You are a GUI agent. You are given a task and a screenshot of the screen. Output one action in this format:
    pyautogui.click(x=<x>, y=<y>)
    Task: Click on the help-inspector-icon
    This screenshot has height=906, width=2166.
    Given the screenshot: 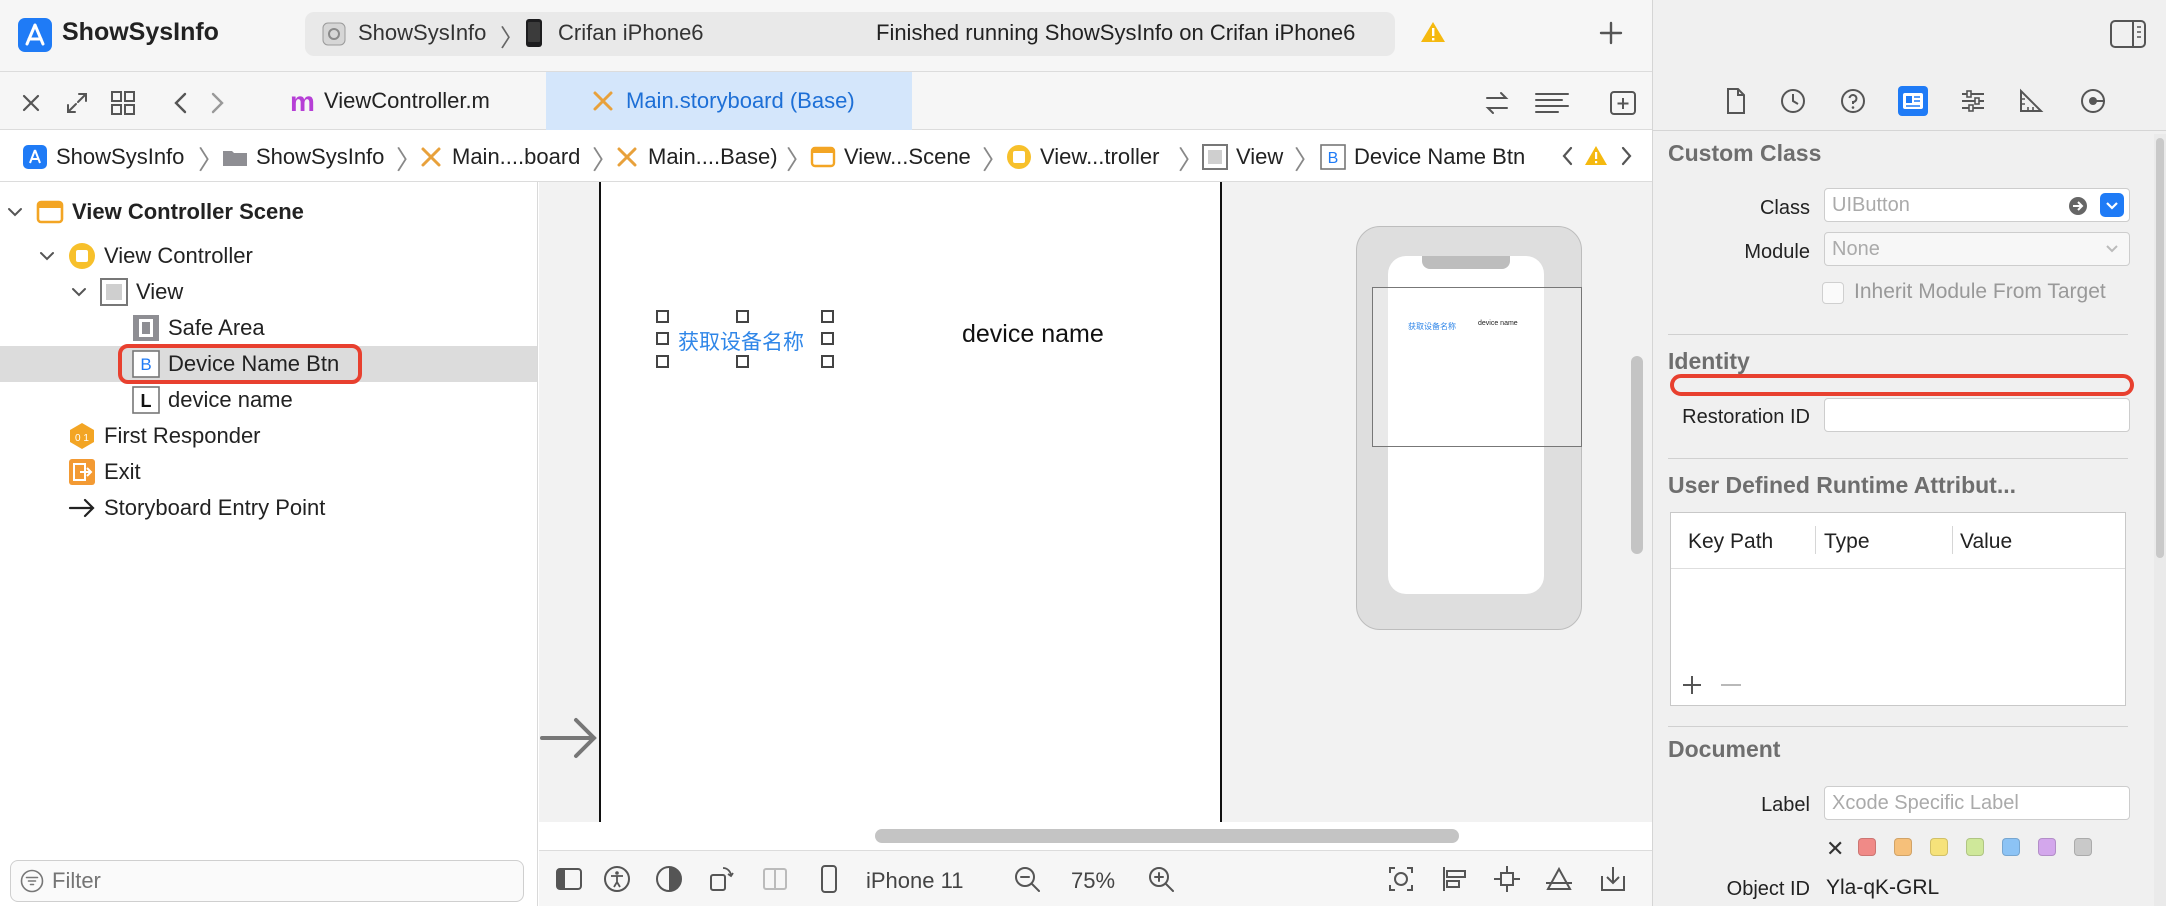 What is the action you would take?
    pyautogui.click(x=1853, y=101)
    